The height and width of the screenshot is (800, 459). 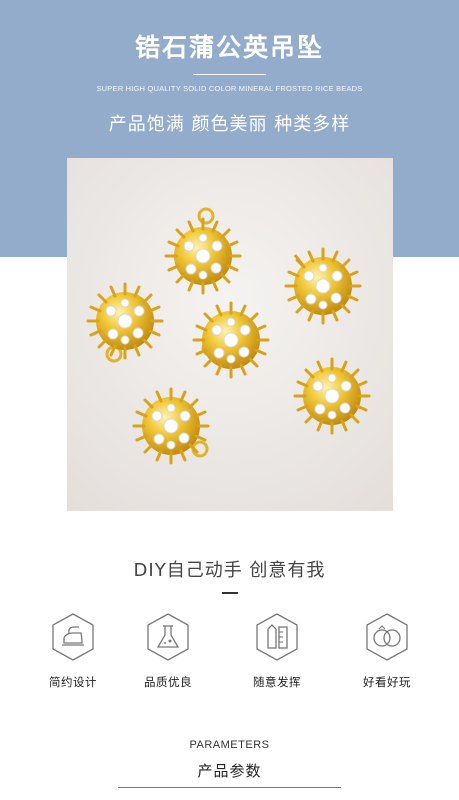 I want to click on page-title: 锆石蒲公英吊坠, so click(x=229, y=47).